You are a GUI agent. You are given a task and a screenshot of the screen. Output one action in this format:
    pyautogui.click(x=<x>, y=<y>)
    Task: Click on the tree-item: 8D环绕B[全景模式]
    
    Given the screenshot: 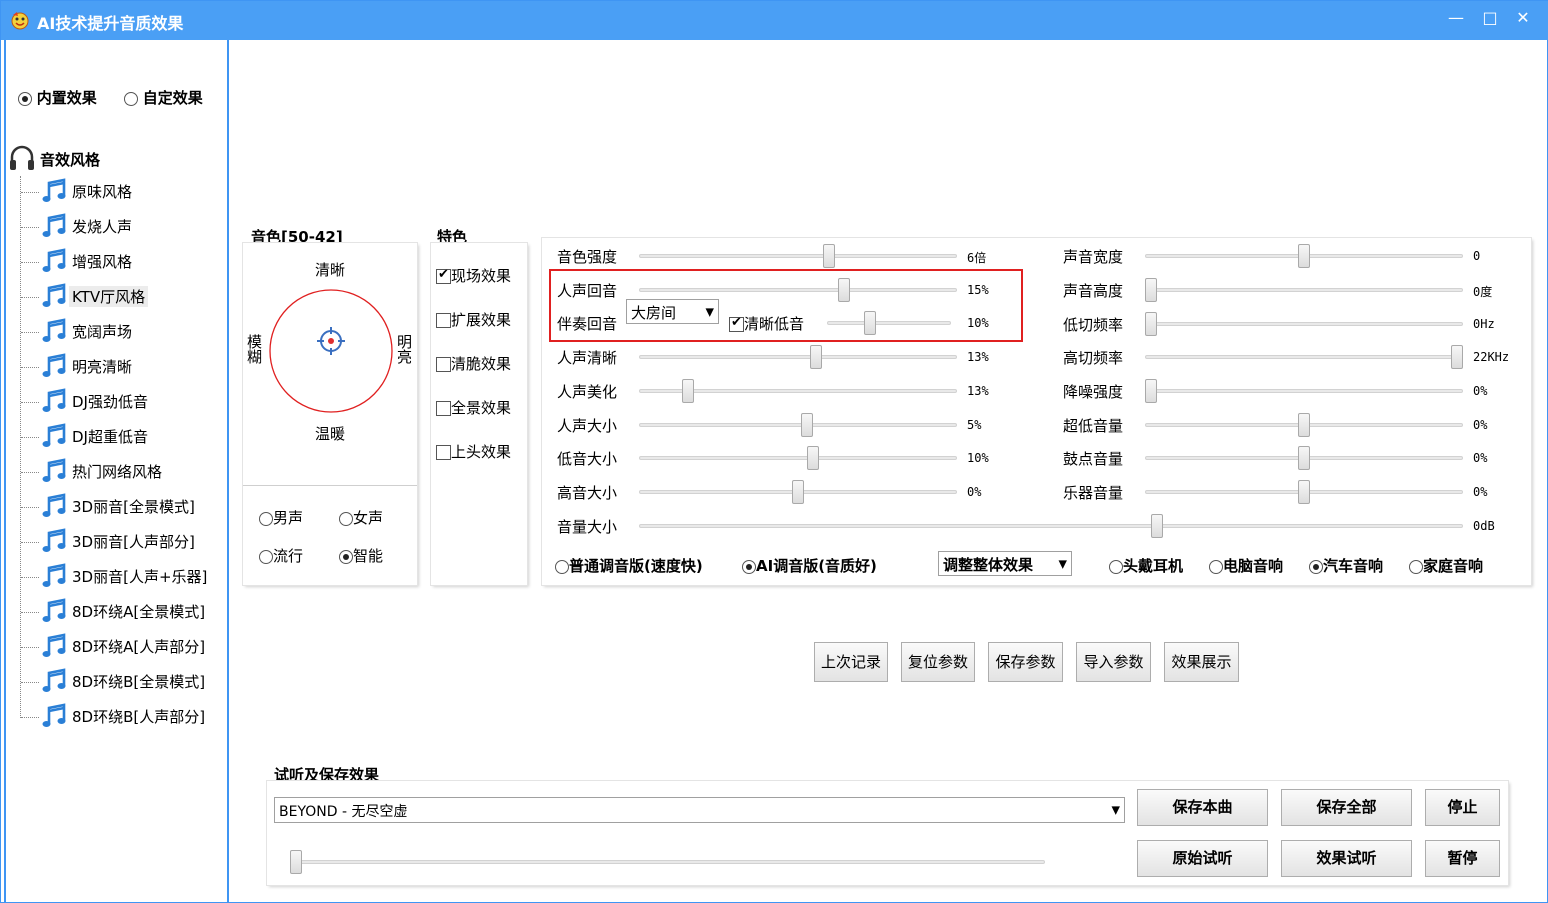 What is the action you would take?
    pyautogui.click(x=113, y=682)
    